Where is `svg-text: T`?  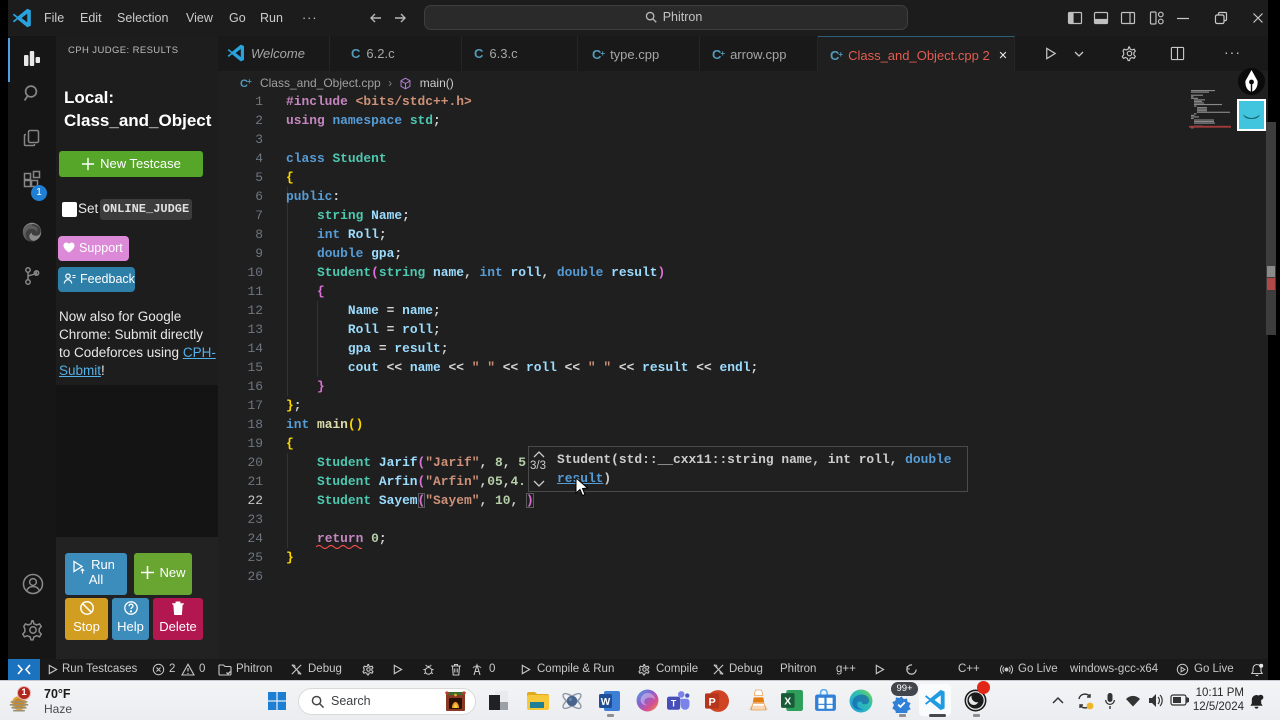 svg-text: T is located at coordinates (674, 703).